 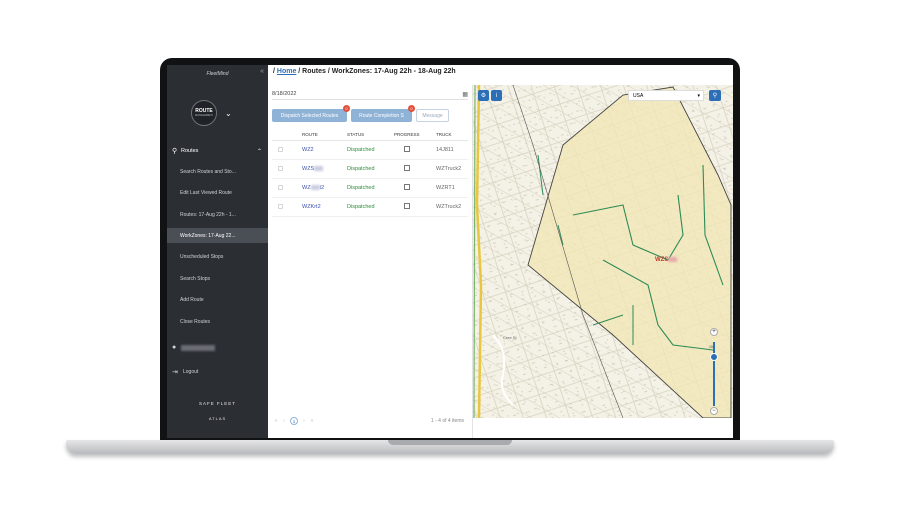 What do you see at coordinates (411, 108) in the screenshot?
I see `completion-badge: 0` at bounding box center [411, 108].